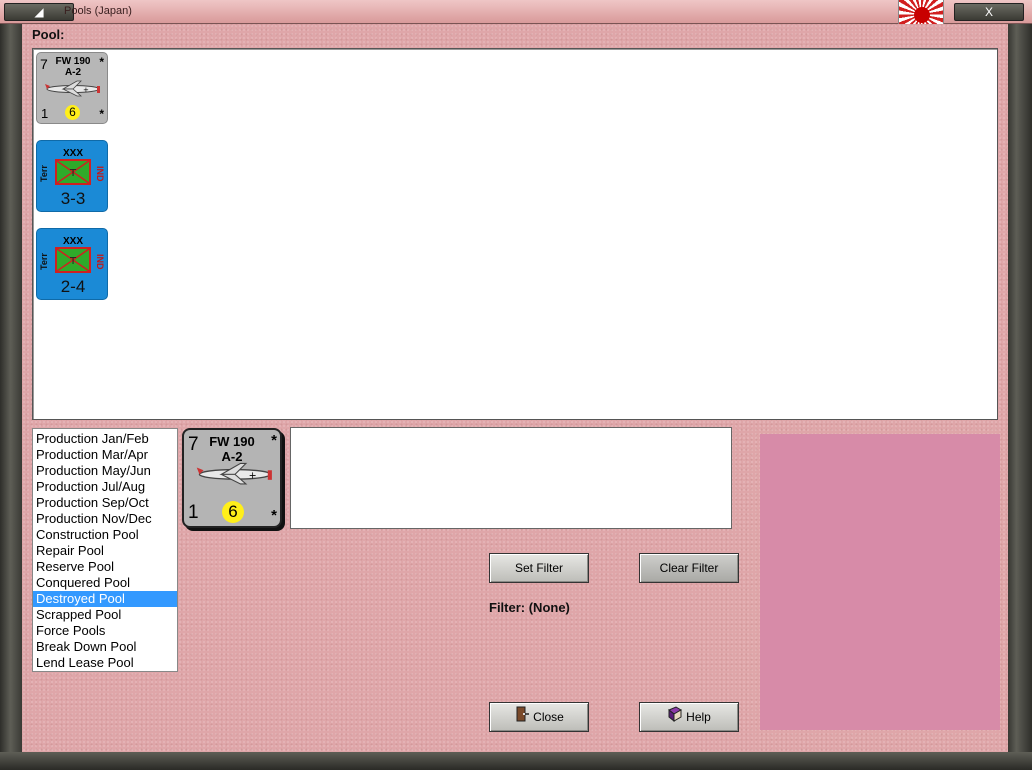 The image size is (1032, 770). I want to click on pool-list-item: Production Jul/Aug, so click(105, 487).